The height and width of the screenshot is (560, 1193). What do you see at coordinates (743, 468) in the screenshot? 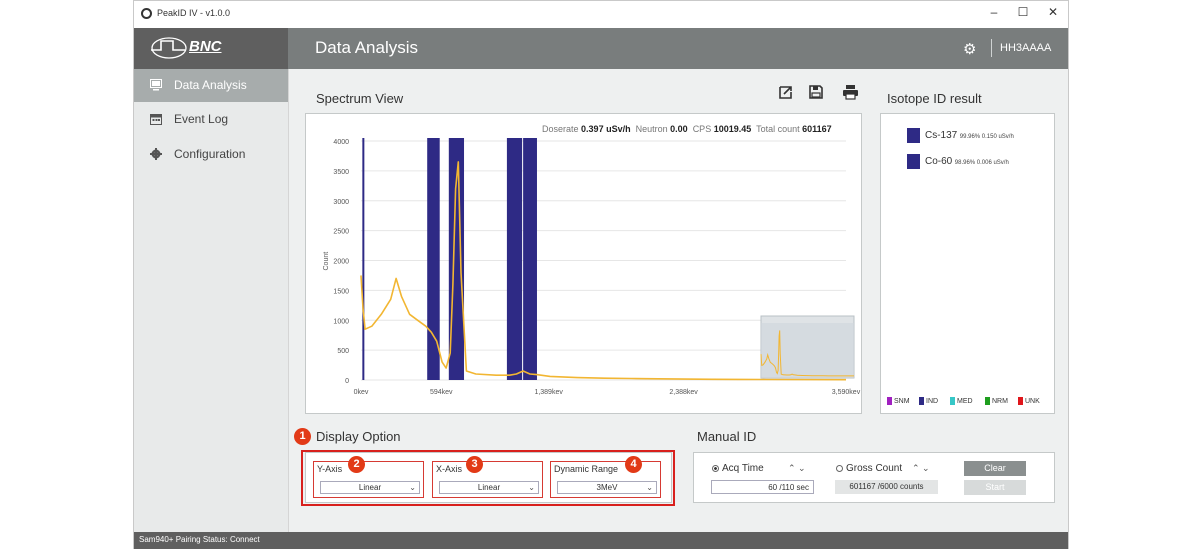
I see `acq-time-label: Acq Time` at bounding box center [743, 468].